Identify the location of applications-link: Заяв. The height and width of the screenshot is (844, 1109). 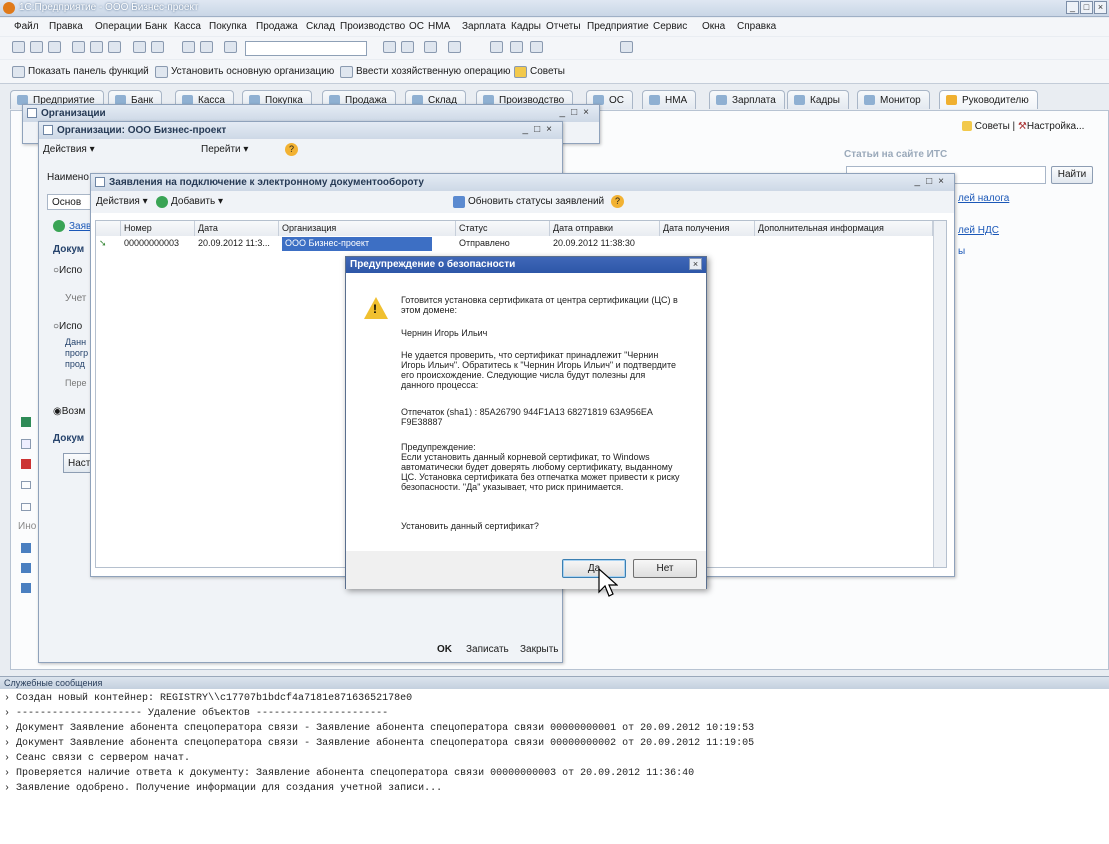
(80, 226).